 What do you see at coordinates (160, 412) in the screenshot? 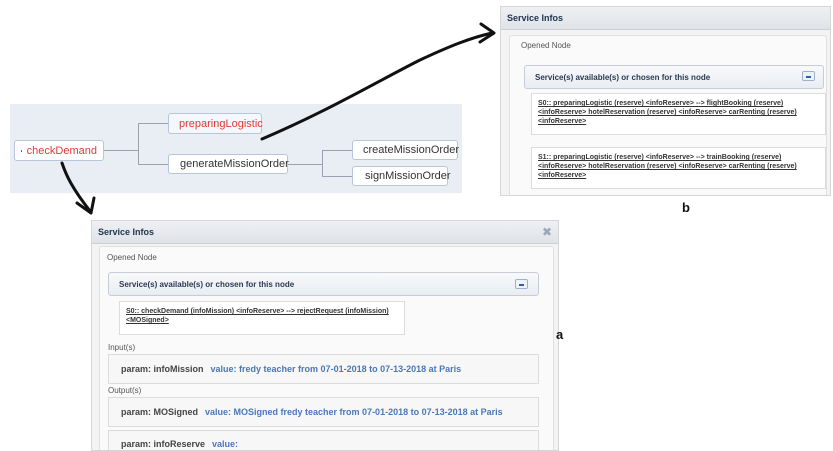
I see `param-name: param: MOSigned` at bounding box center [160, 412].